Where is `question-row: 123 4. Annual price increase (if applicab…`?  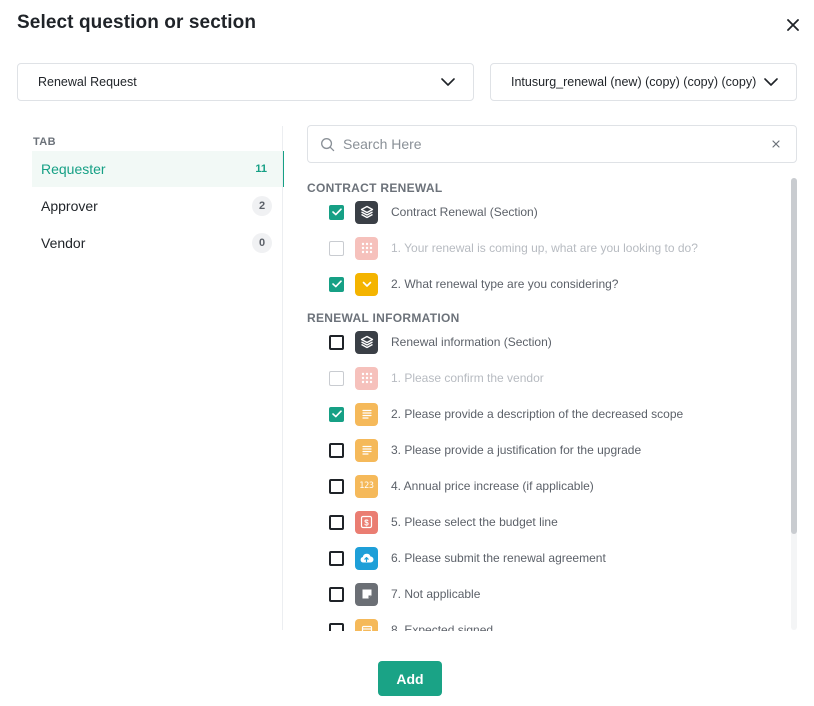
question-row: 123 4. Annual price increase (if applicab… is located at coordinates (559, 486).